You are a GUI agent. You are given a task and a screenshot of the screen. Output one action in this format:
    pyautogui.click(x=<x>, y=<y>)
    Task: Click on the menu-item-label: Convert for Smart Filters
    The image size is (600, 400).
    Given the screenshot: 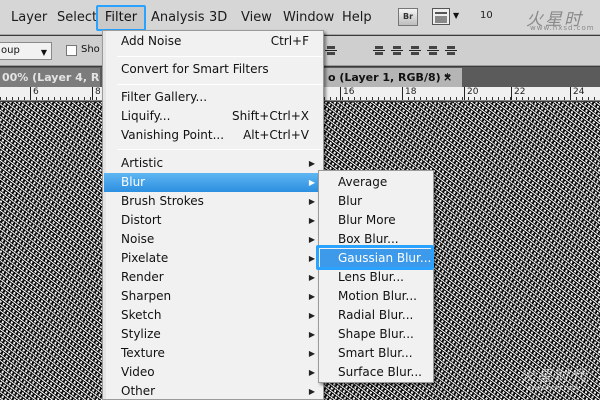 What is the action you would take?
    pyautogui.click(x=195, y=69)
    